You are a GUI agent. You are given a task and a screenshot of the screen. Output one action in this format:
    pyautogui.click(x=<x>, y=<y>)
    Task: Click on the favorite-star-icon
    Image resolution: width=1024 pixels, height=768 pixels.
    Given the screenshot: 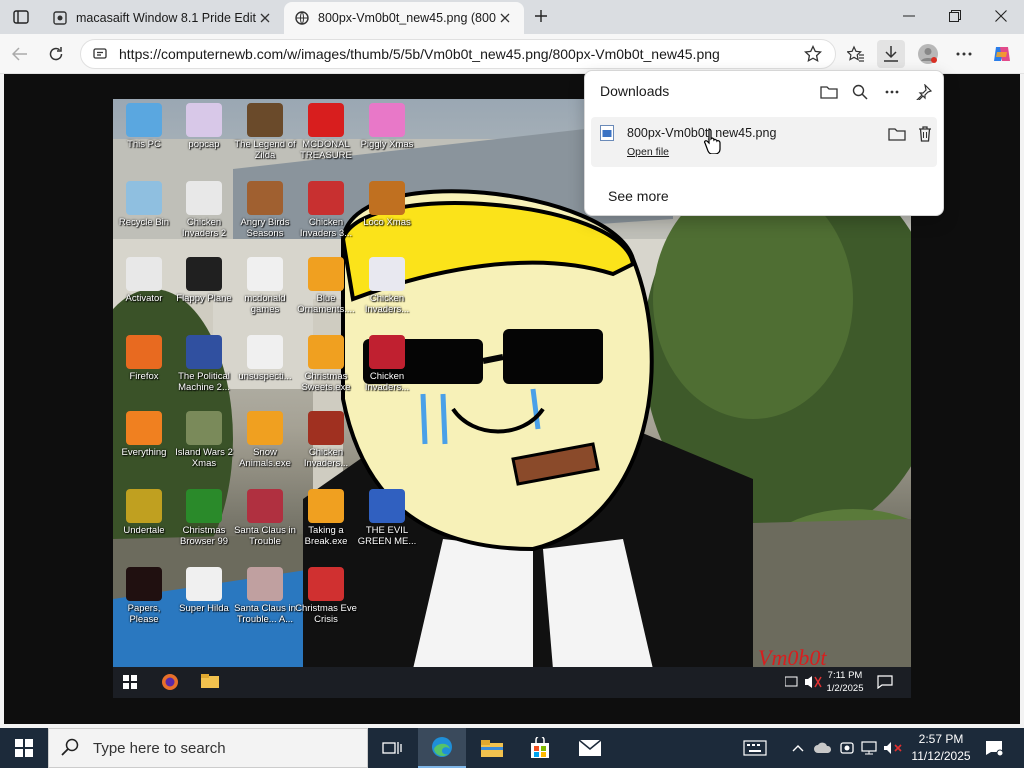 What is the action you would take?
    pyautogui.click(x=813, y=54)
    